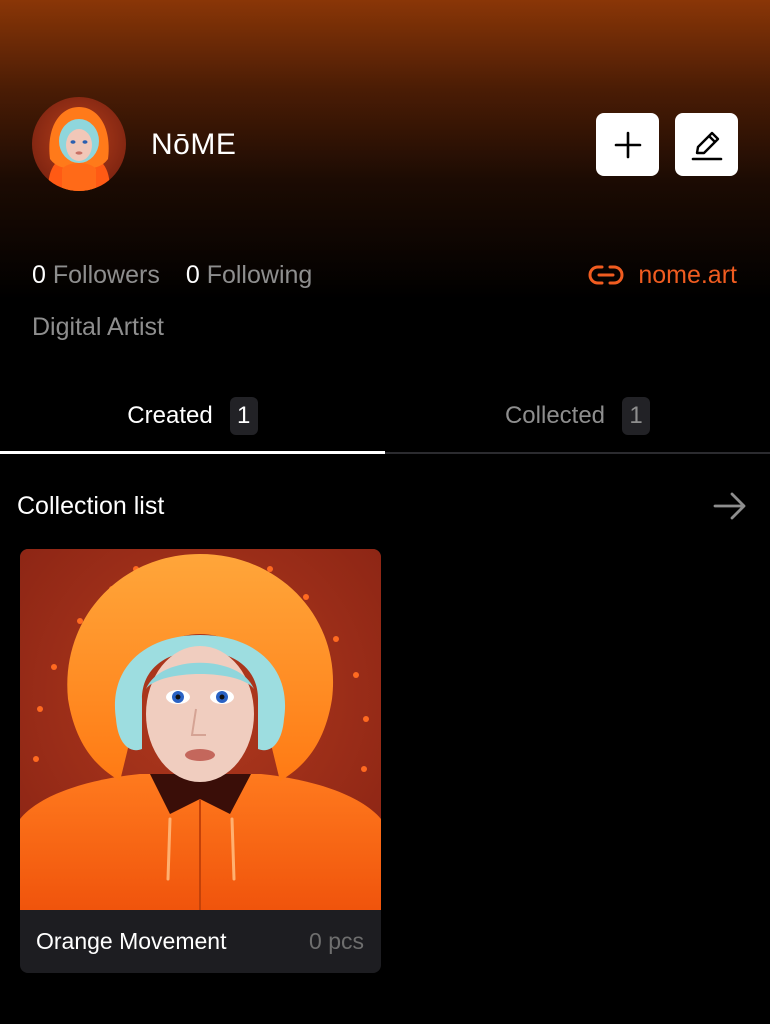 The image size is (770, 1024). I want to click on collection-name: Orange Movement, so click(131, 941).